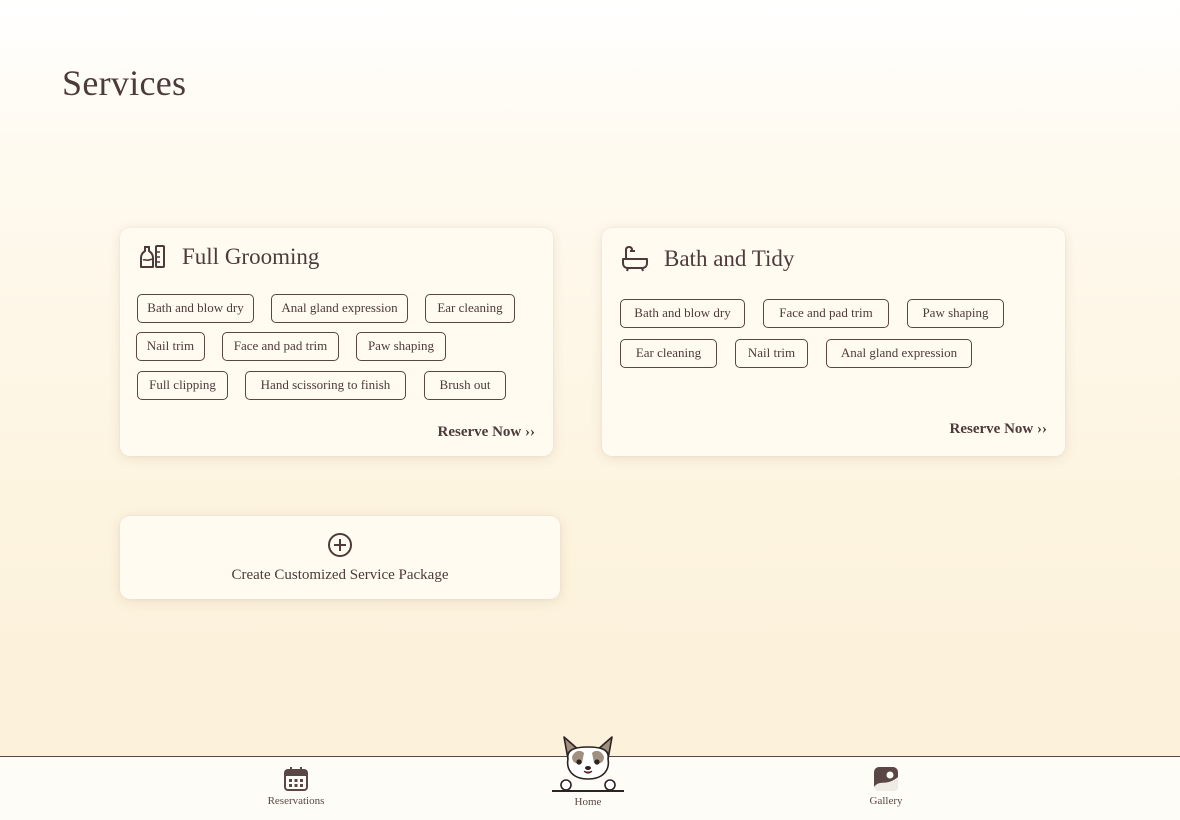  What do you see at coordinates (152, 256) in the screenshot?
I see `grooming-bottles-icon` at bounding box center [152, 256].